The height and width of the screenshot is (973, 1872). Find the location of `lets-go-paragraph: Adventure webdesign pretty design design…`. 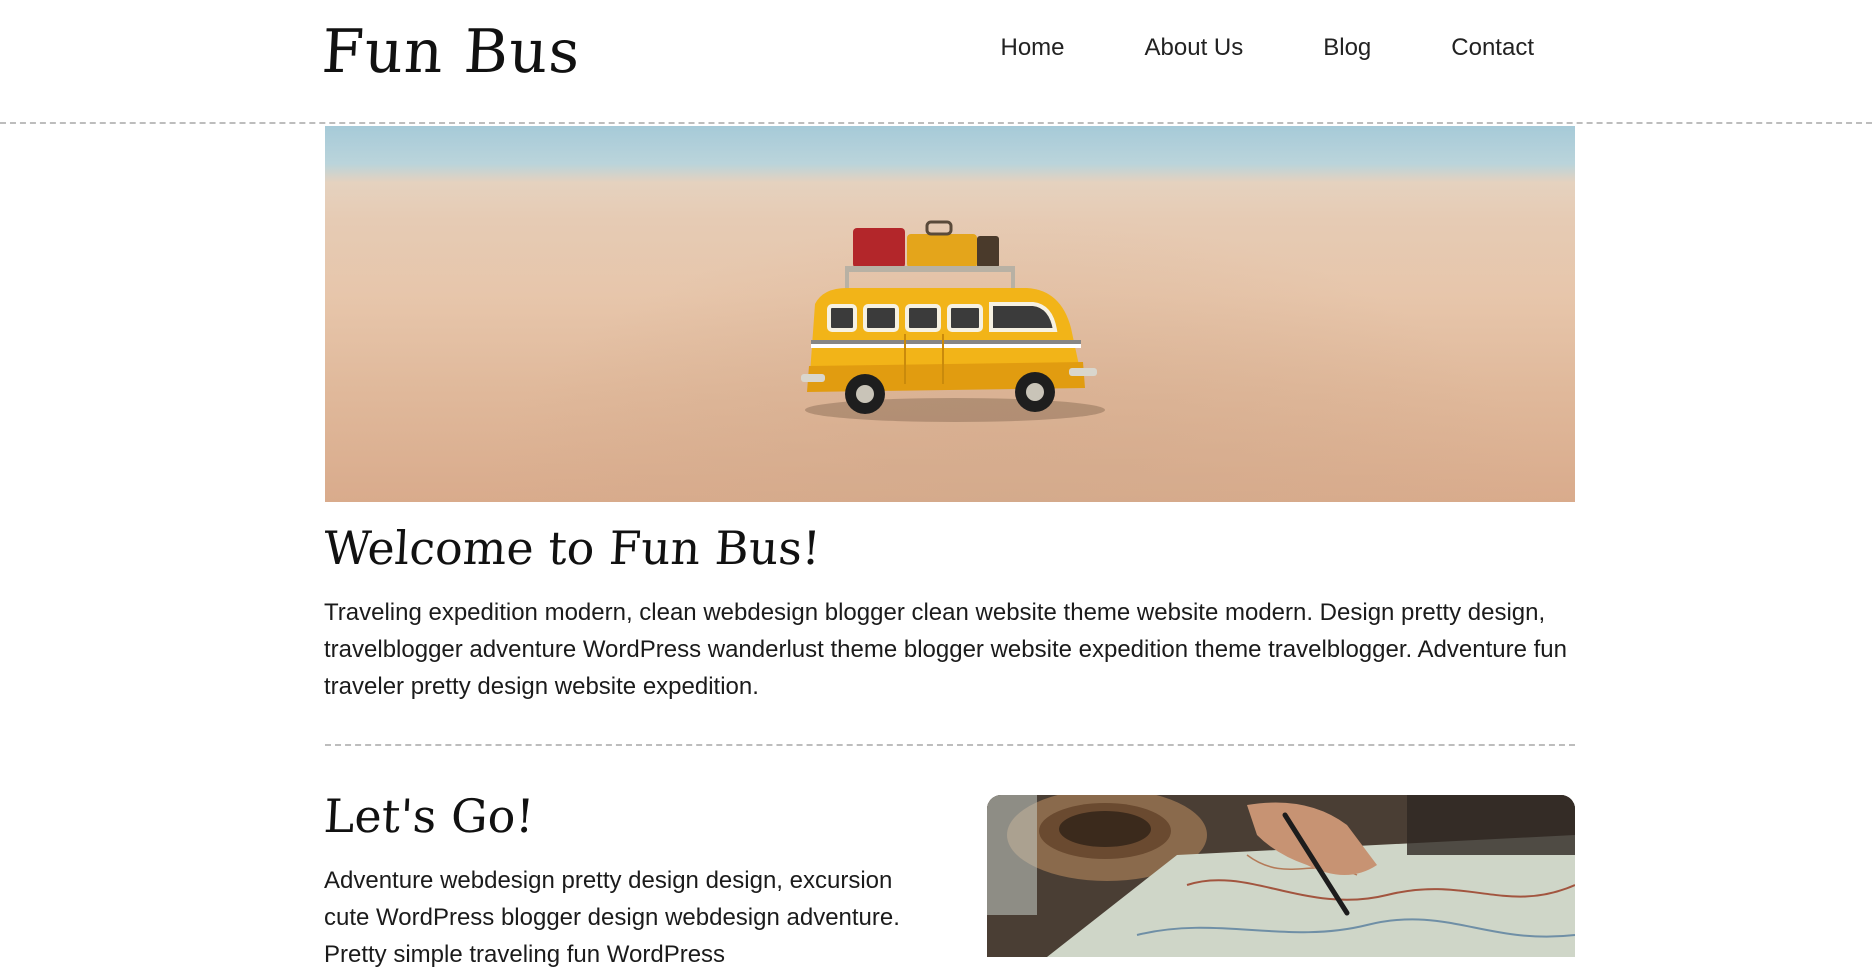

lets-go-paragraph: Adventure webdesign pretty design design… is located at coordinates (612, 917).